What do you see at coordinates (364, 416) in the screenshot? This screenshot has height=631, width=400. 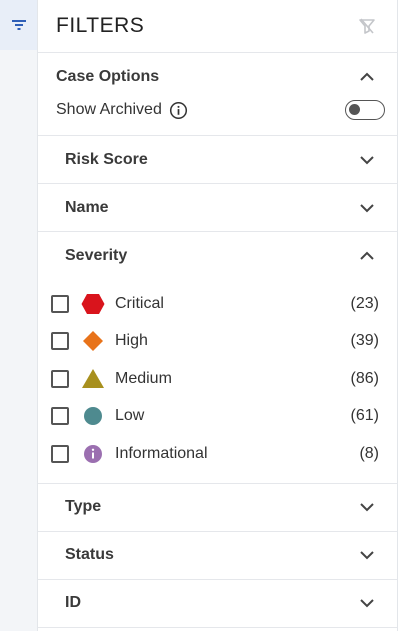 I see `severity-item-count: (61)` at bounding box center [364, 416].